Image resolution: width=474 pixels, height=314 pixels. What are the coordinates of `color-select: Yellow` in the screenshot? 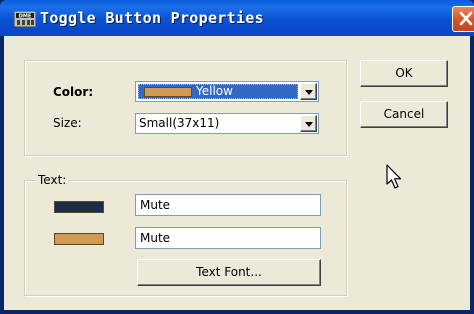 It's located at (227, 91).